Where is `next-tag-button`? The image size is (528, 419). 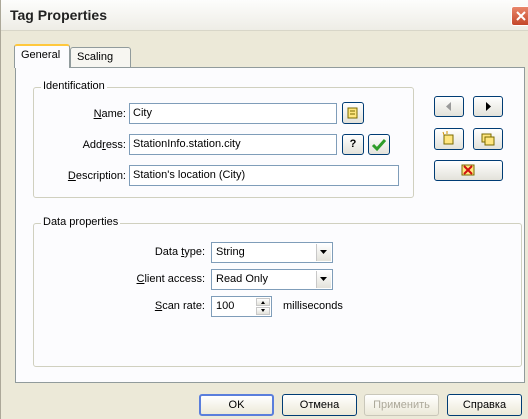 next-tag-button is located at coordinates (488, 106).